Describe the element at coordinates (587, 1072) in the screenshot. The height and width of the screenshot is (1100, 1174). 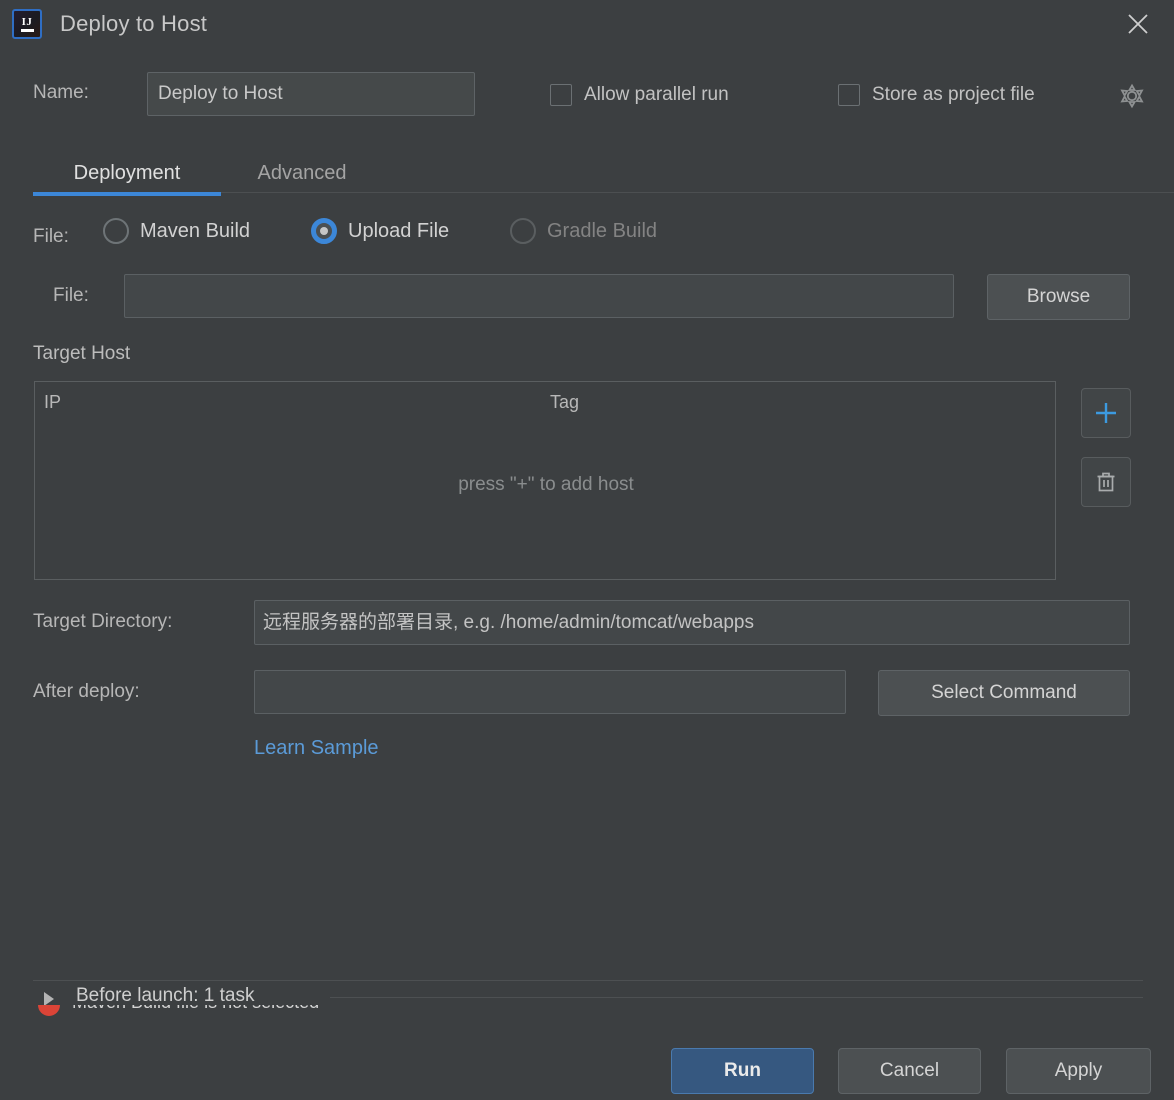
I see `dialog-footer: Run Cancel Apply` at that location.